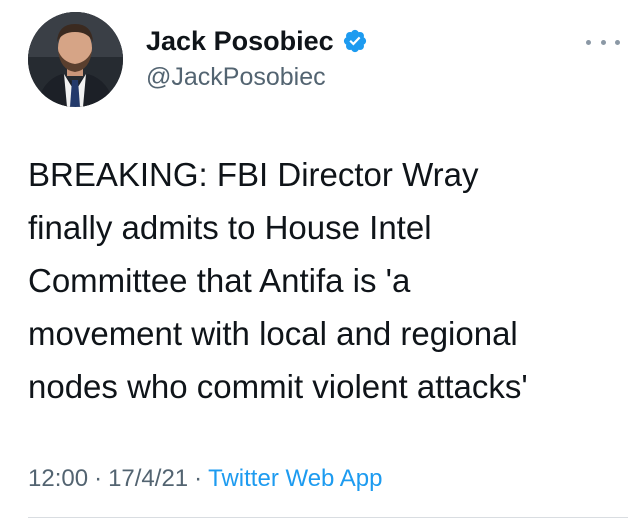  I want to click on avatar, so click(75, 59).